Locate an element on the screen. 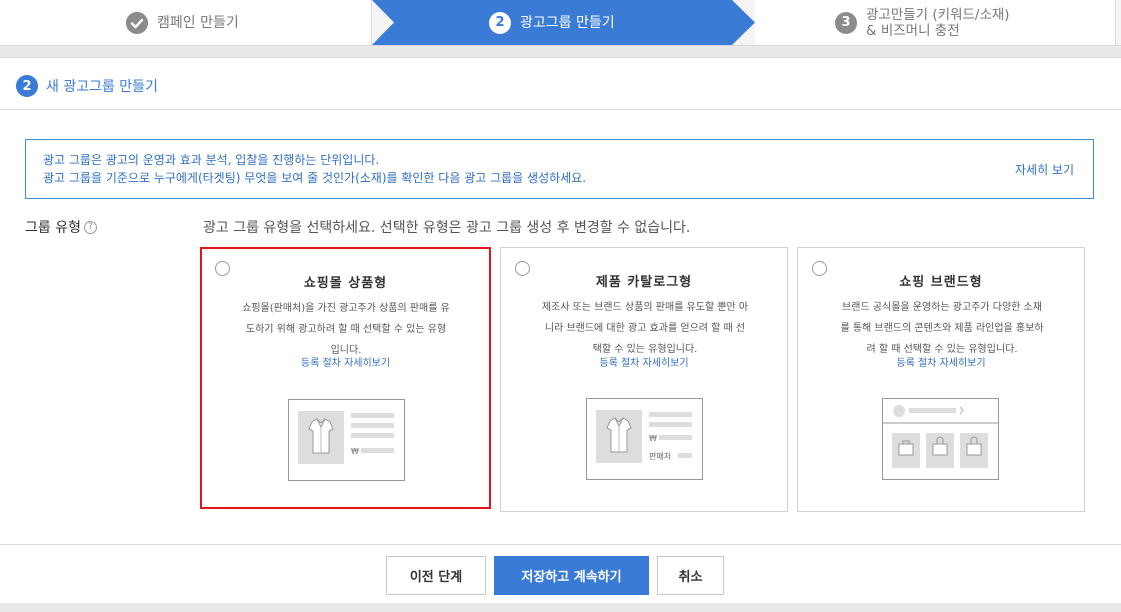  step-campaign: 캠페인 만들기 is located at coordinates (186, 22).